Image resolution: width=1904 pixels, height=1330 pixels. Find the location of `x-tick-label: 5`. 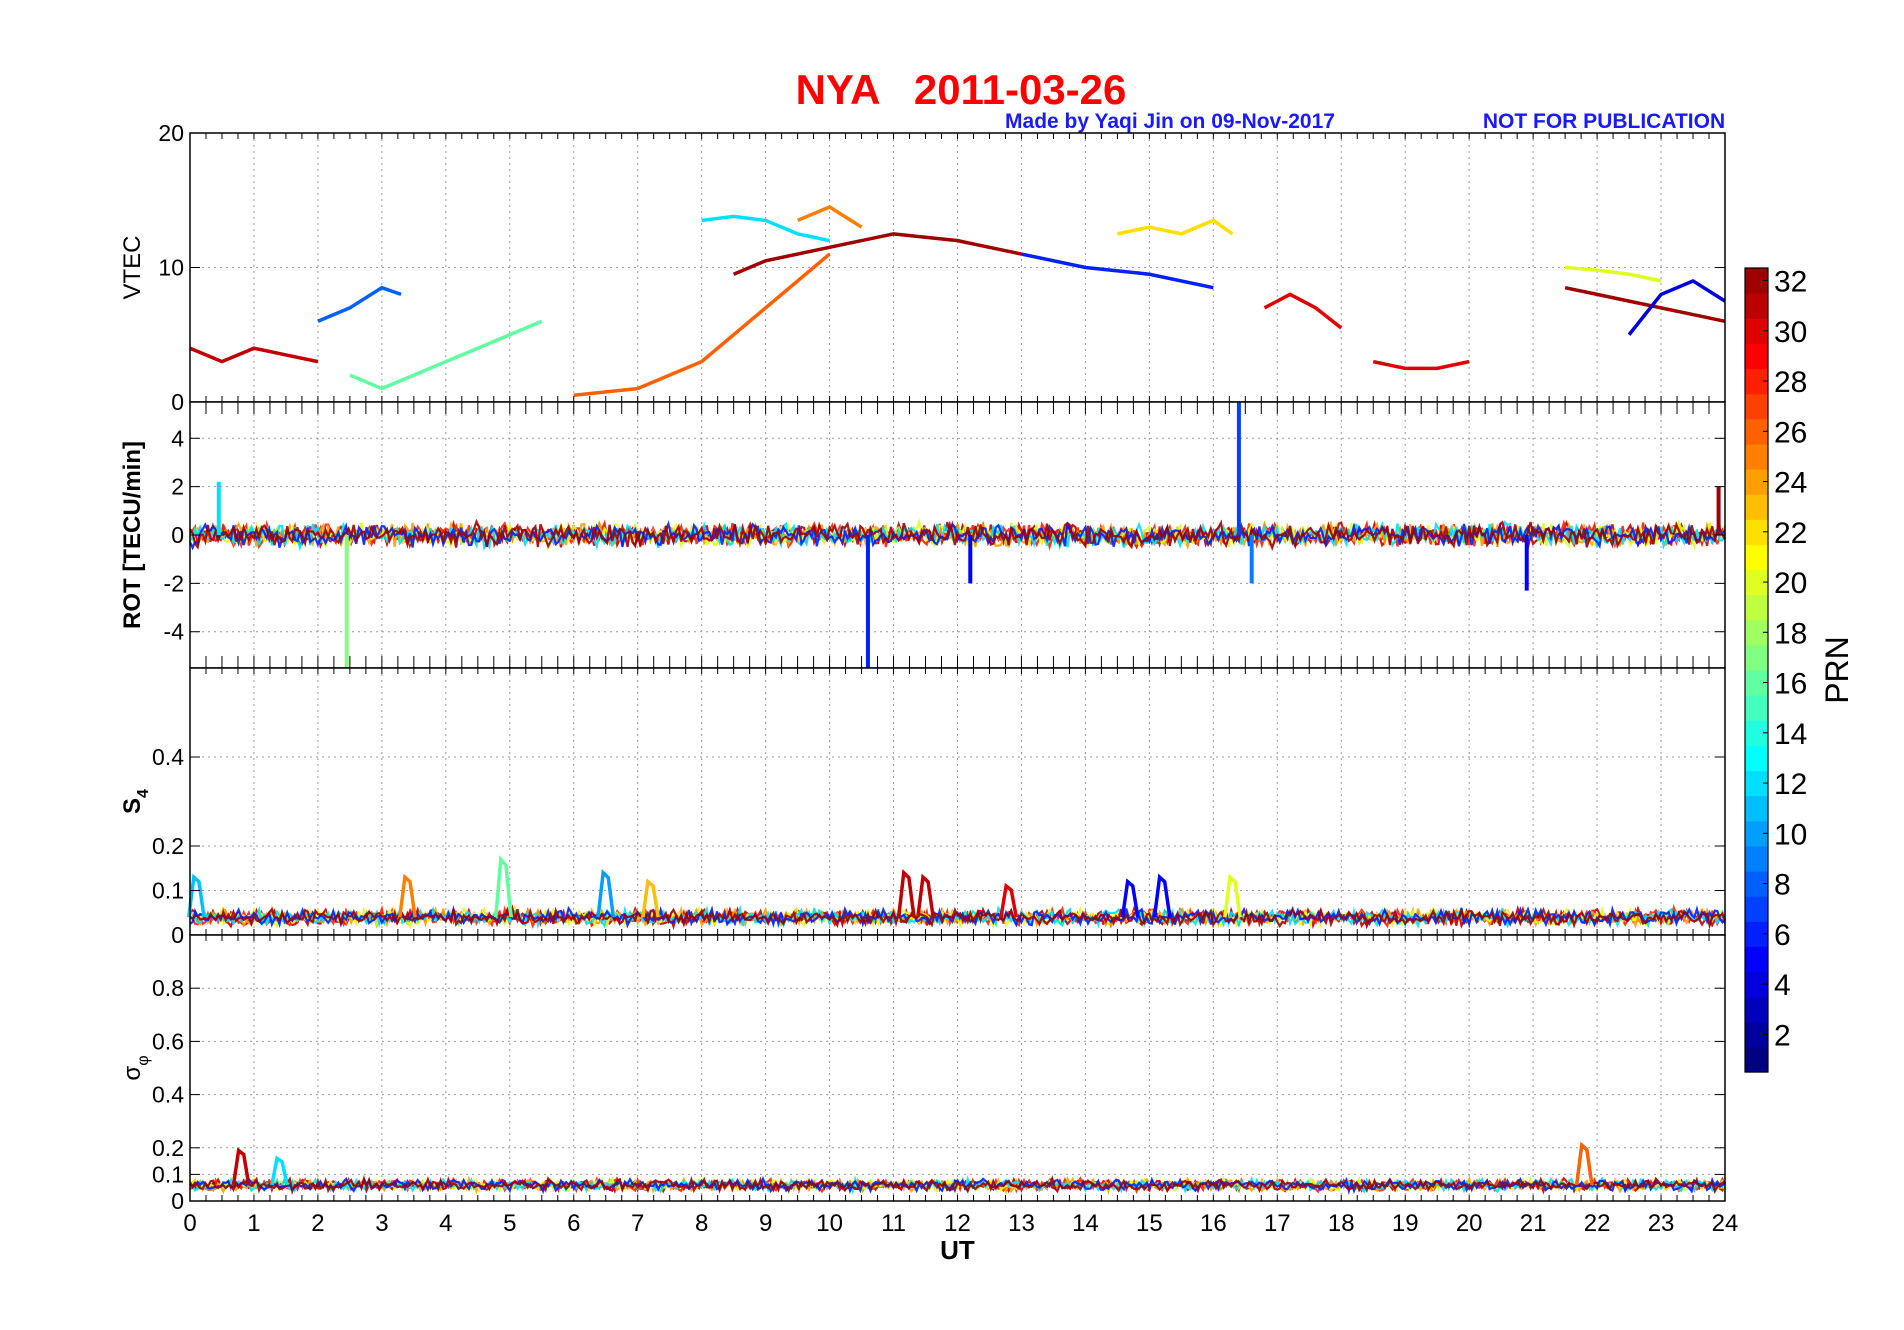

x-tick-label: 5 is located at coordinates (509, 1223).